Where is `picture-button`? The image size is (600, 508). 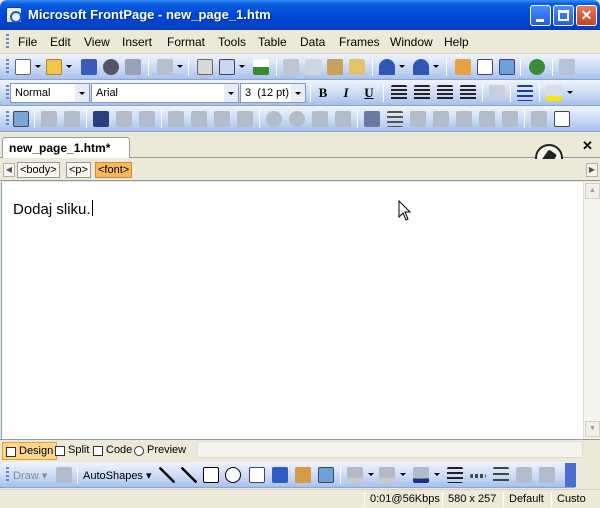 picture-button is located at coordinates (326, 475).